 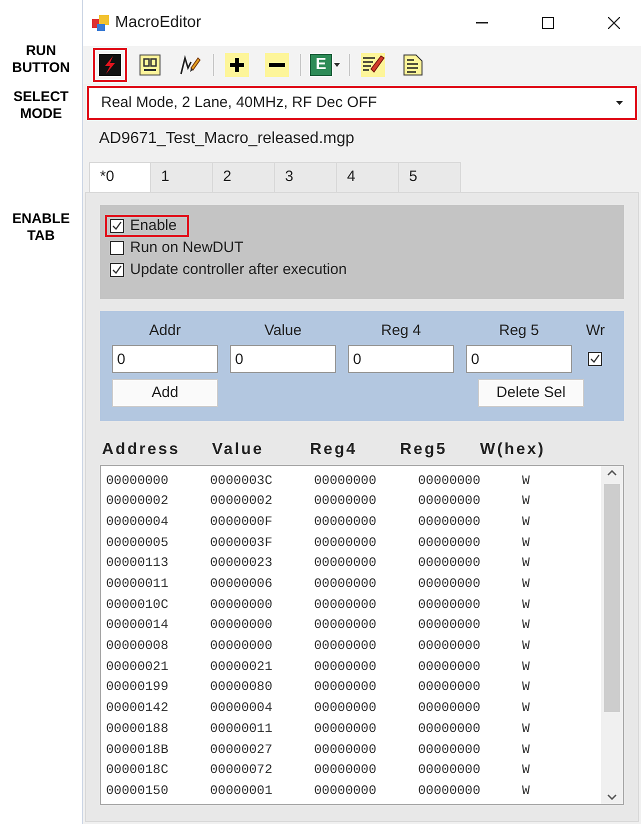 I want to click on scroll-down-icon, so click(x=612, y=797).